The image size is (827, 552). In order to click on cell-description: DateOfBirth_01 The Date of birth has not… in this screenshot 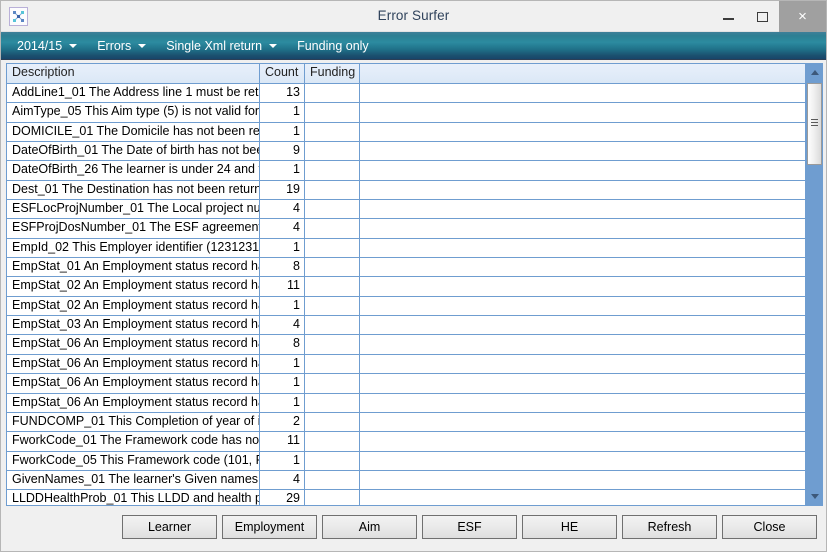, I will do `click(133, 151)`.